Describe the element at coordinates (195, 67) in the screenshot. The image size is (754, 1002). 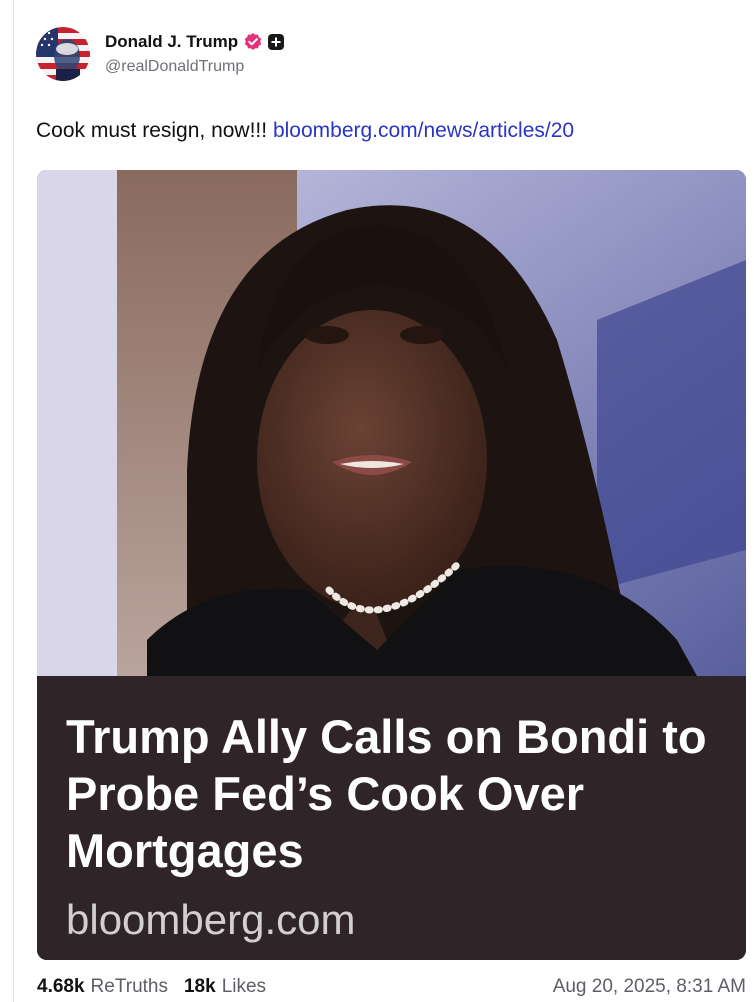
I see `author-handle: @realDonaldTrump` at that location.